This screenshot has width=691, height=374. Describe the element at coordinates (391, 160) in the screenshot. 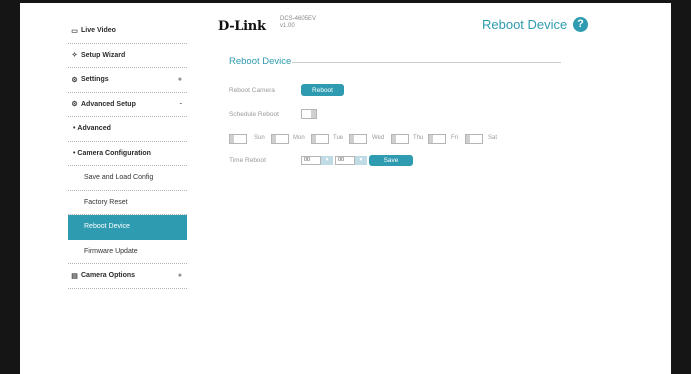

I see `save-button: Save` at that location.